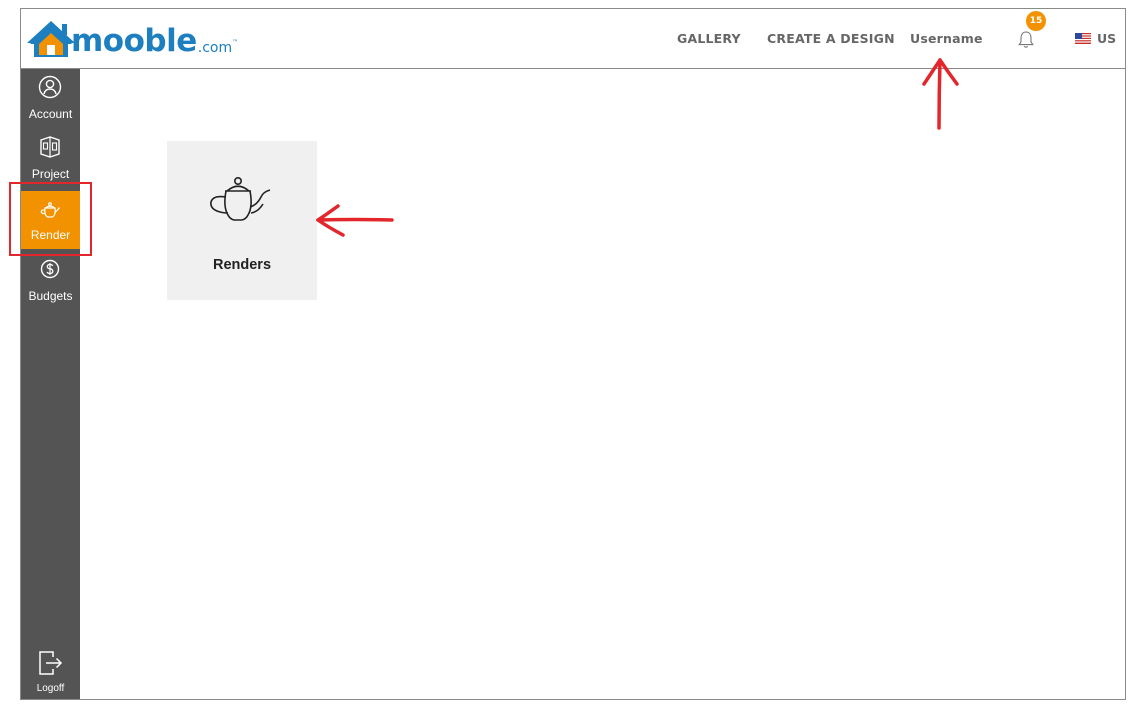  What do you see at coordinates (242, 265) in the screenshot?
I see `renders-card-label: Renders` at bounding box center [242, 265].